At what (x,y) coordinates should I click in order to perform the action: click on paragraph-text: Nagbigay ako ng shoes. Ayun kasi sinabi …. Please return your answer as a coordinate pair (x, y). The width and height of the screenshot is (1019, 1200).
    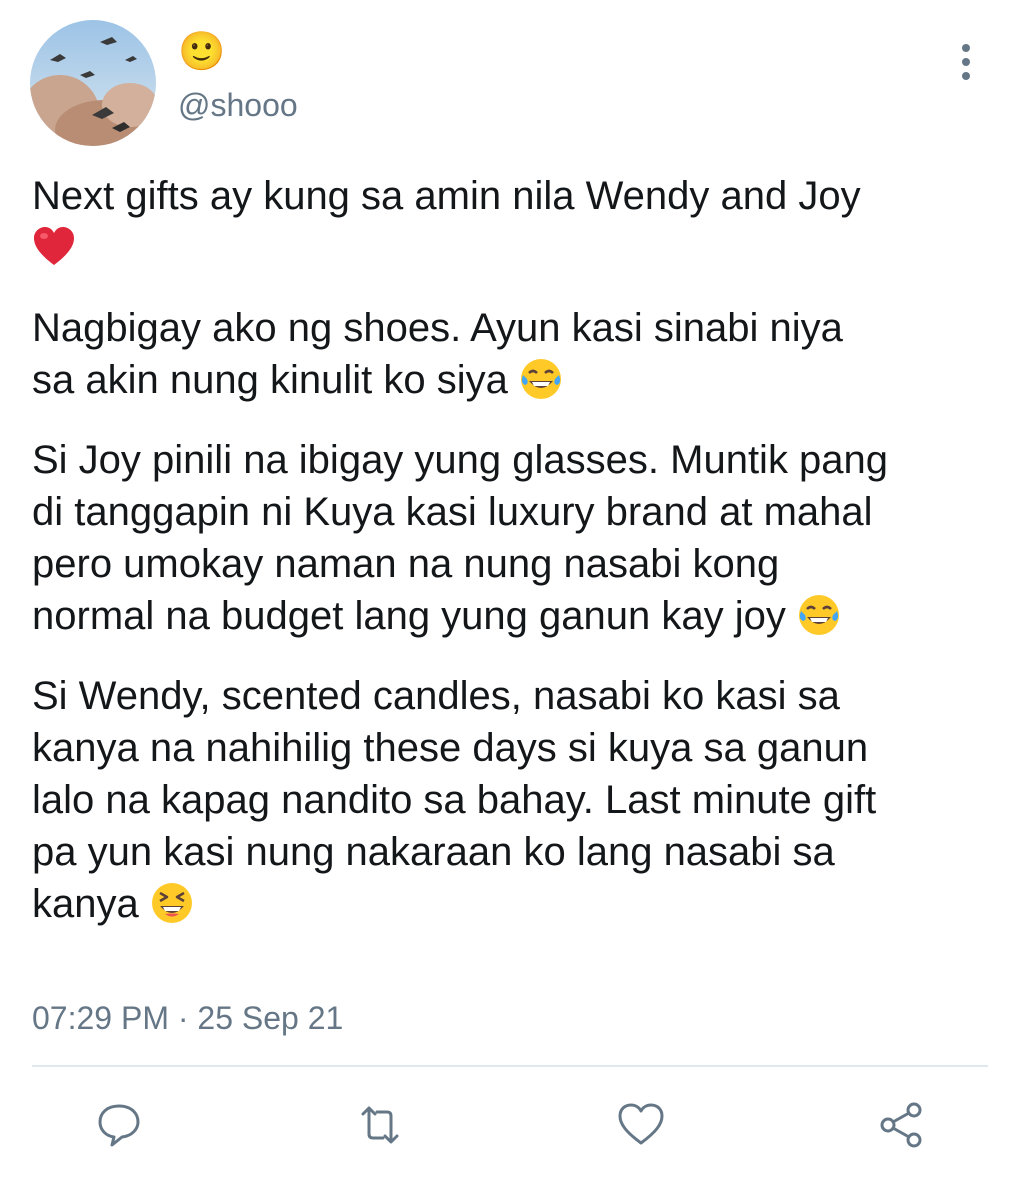
    Looking at the image, I should click on (437, 354).